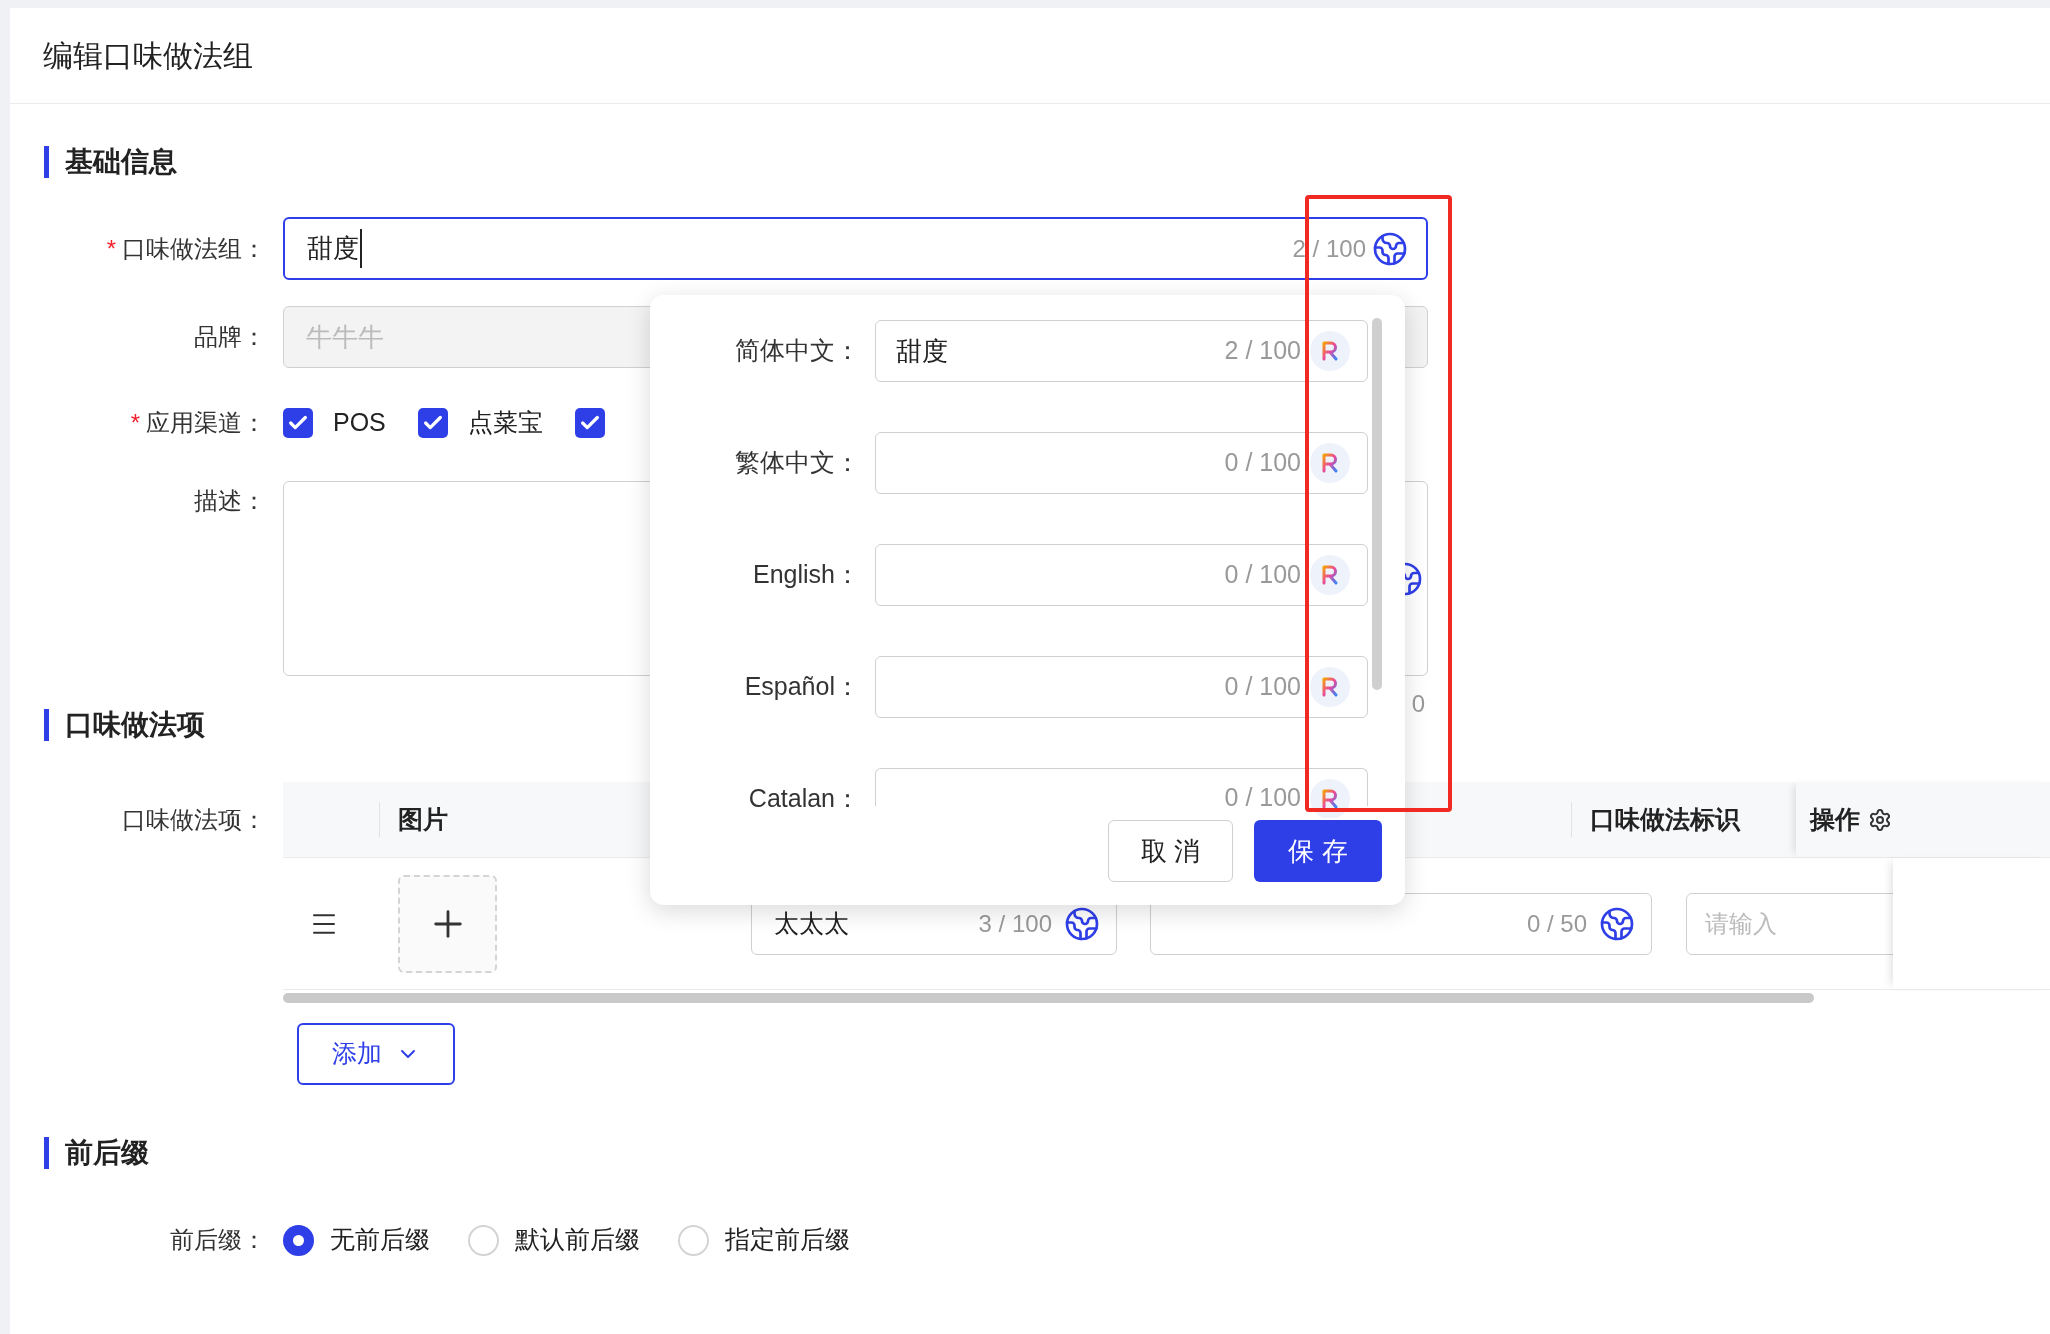  I want to click on column-header: 图片, so click(423, 819).